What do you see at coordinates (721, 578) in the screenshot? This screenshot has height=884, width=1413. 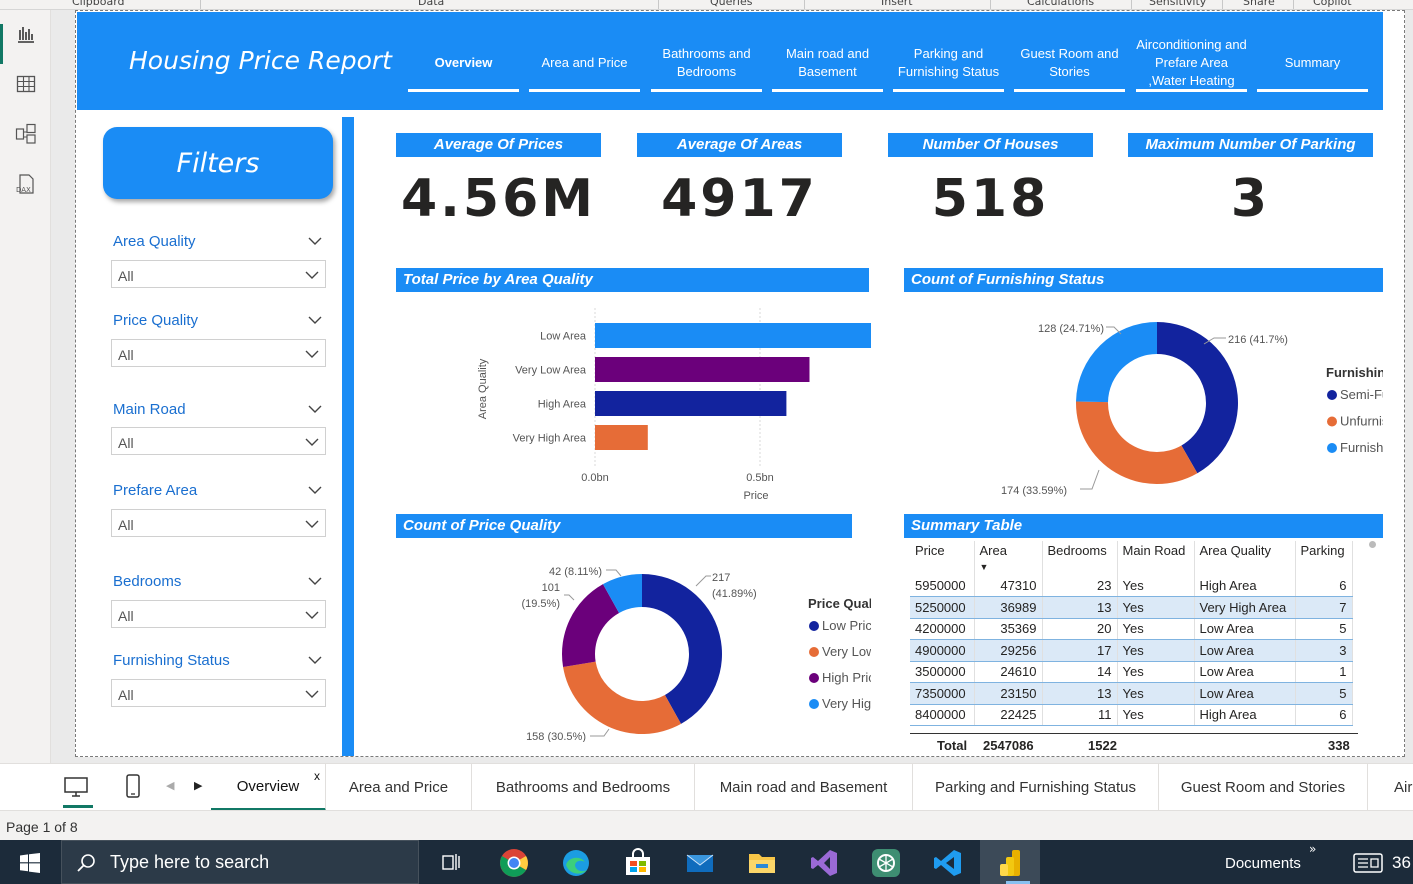 I see `data-label: 217` at bounding box center [721, 578].